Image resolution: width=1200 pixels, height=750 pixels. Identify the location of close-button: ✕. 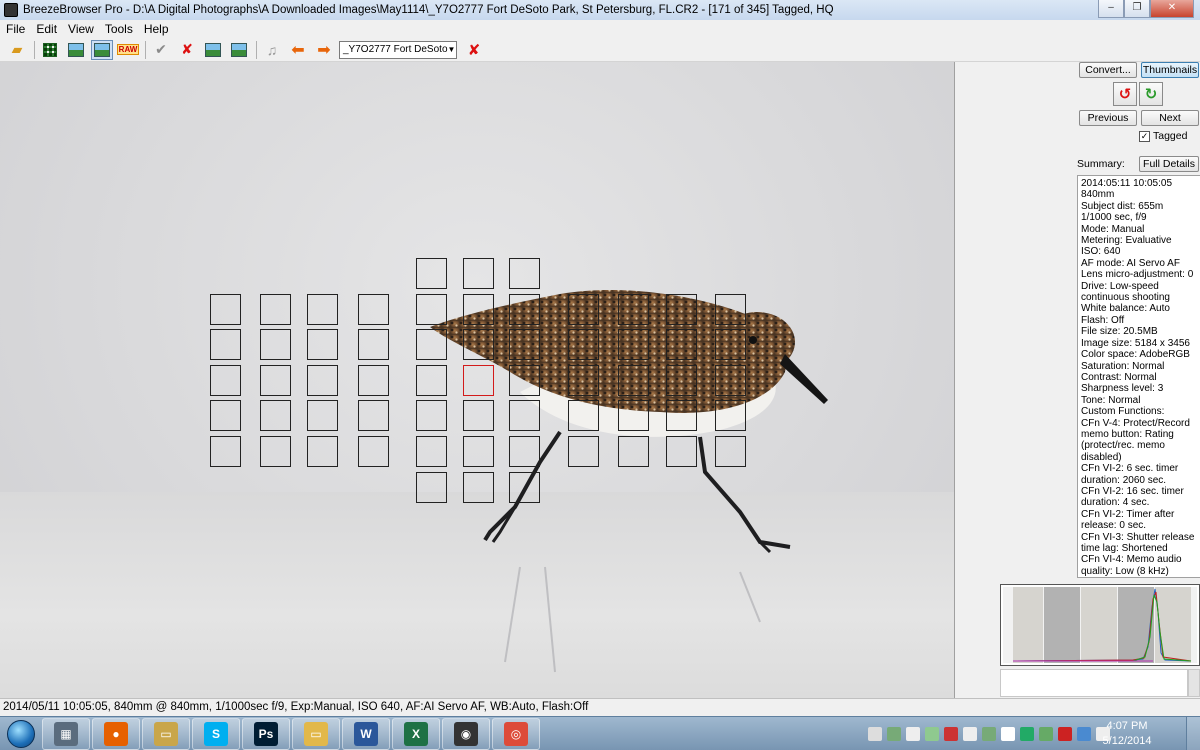
(1172, 9).